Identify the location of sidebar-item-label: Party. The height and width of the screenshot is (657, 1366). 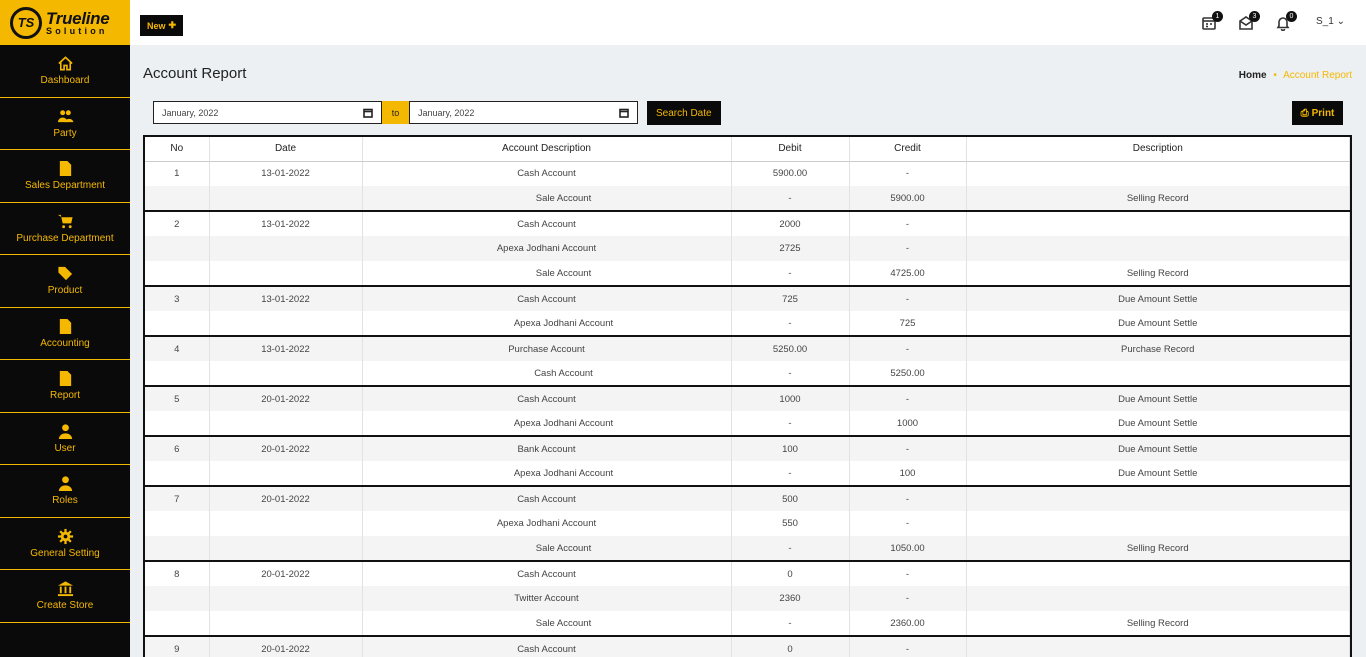
(65, 133).